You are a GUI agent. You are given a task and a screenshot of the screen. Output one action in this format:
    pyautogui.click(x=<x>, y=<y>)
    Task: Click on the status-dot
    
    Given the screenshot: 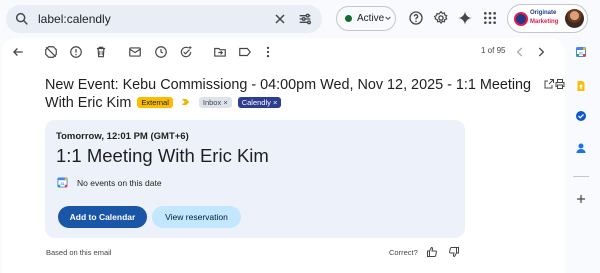 What is the action you would take?
    pyautogui.click(x=348, y=18)
    